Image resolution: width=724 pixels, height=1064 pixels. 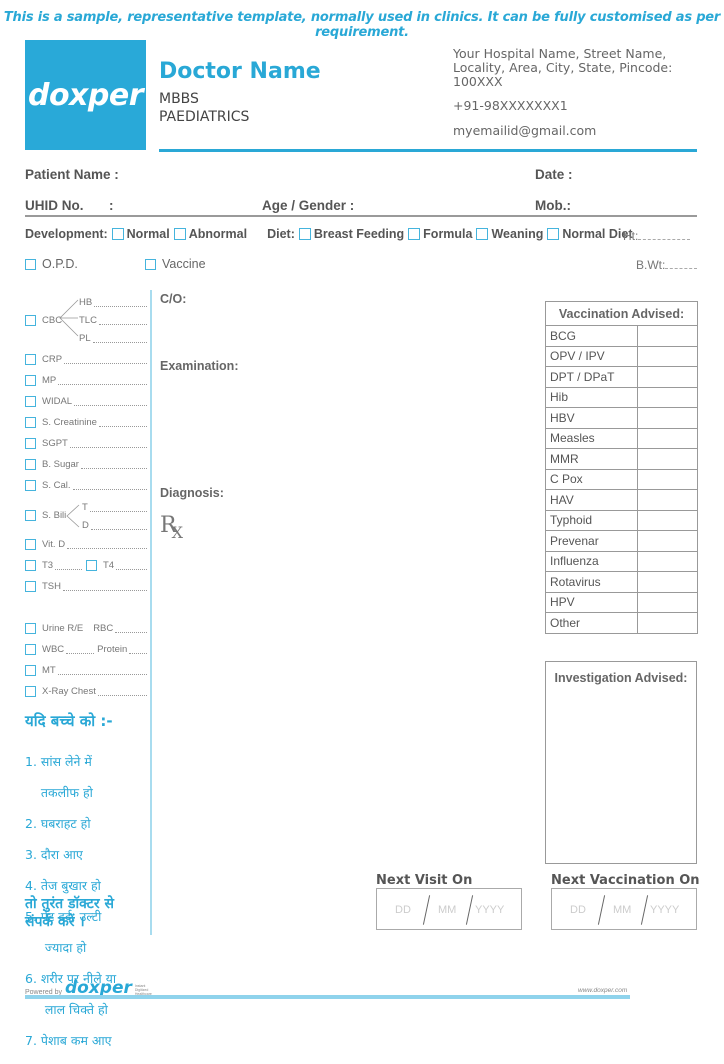 I want to click on vaccine-checkbox, so click(x=150, y=264).